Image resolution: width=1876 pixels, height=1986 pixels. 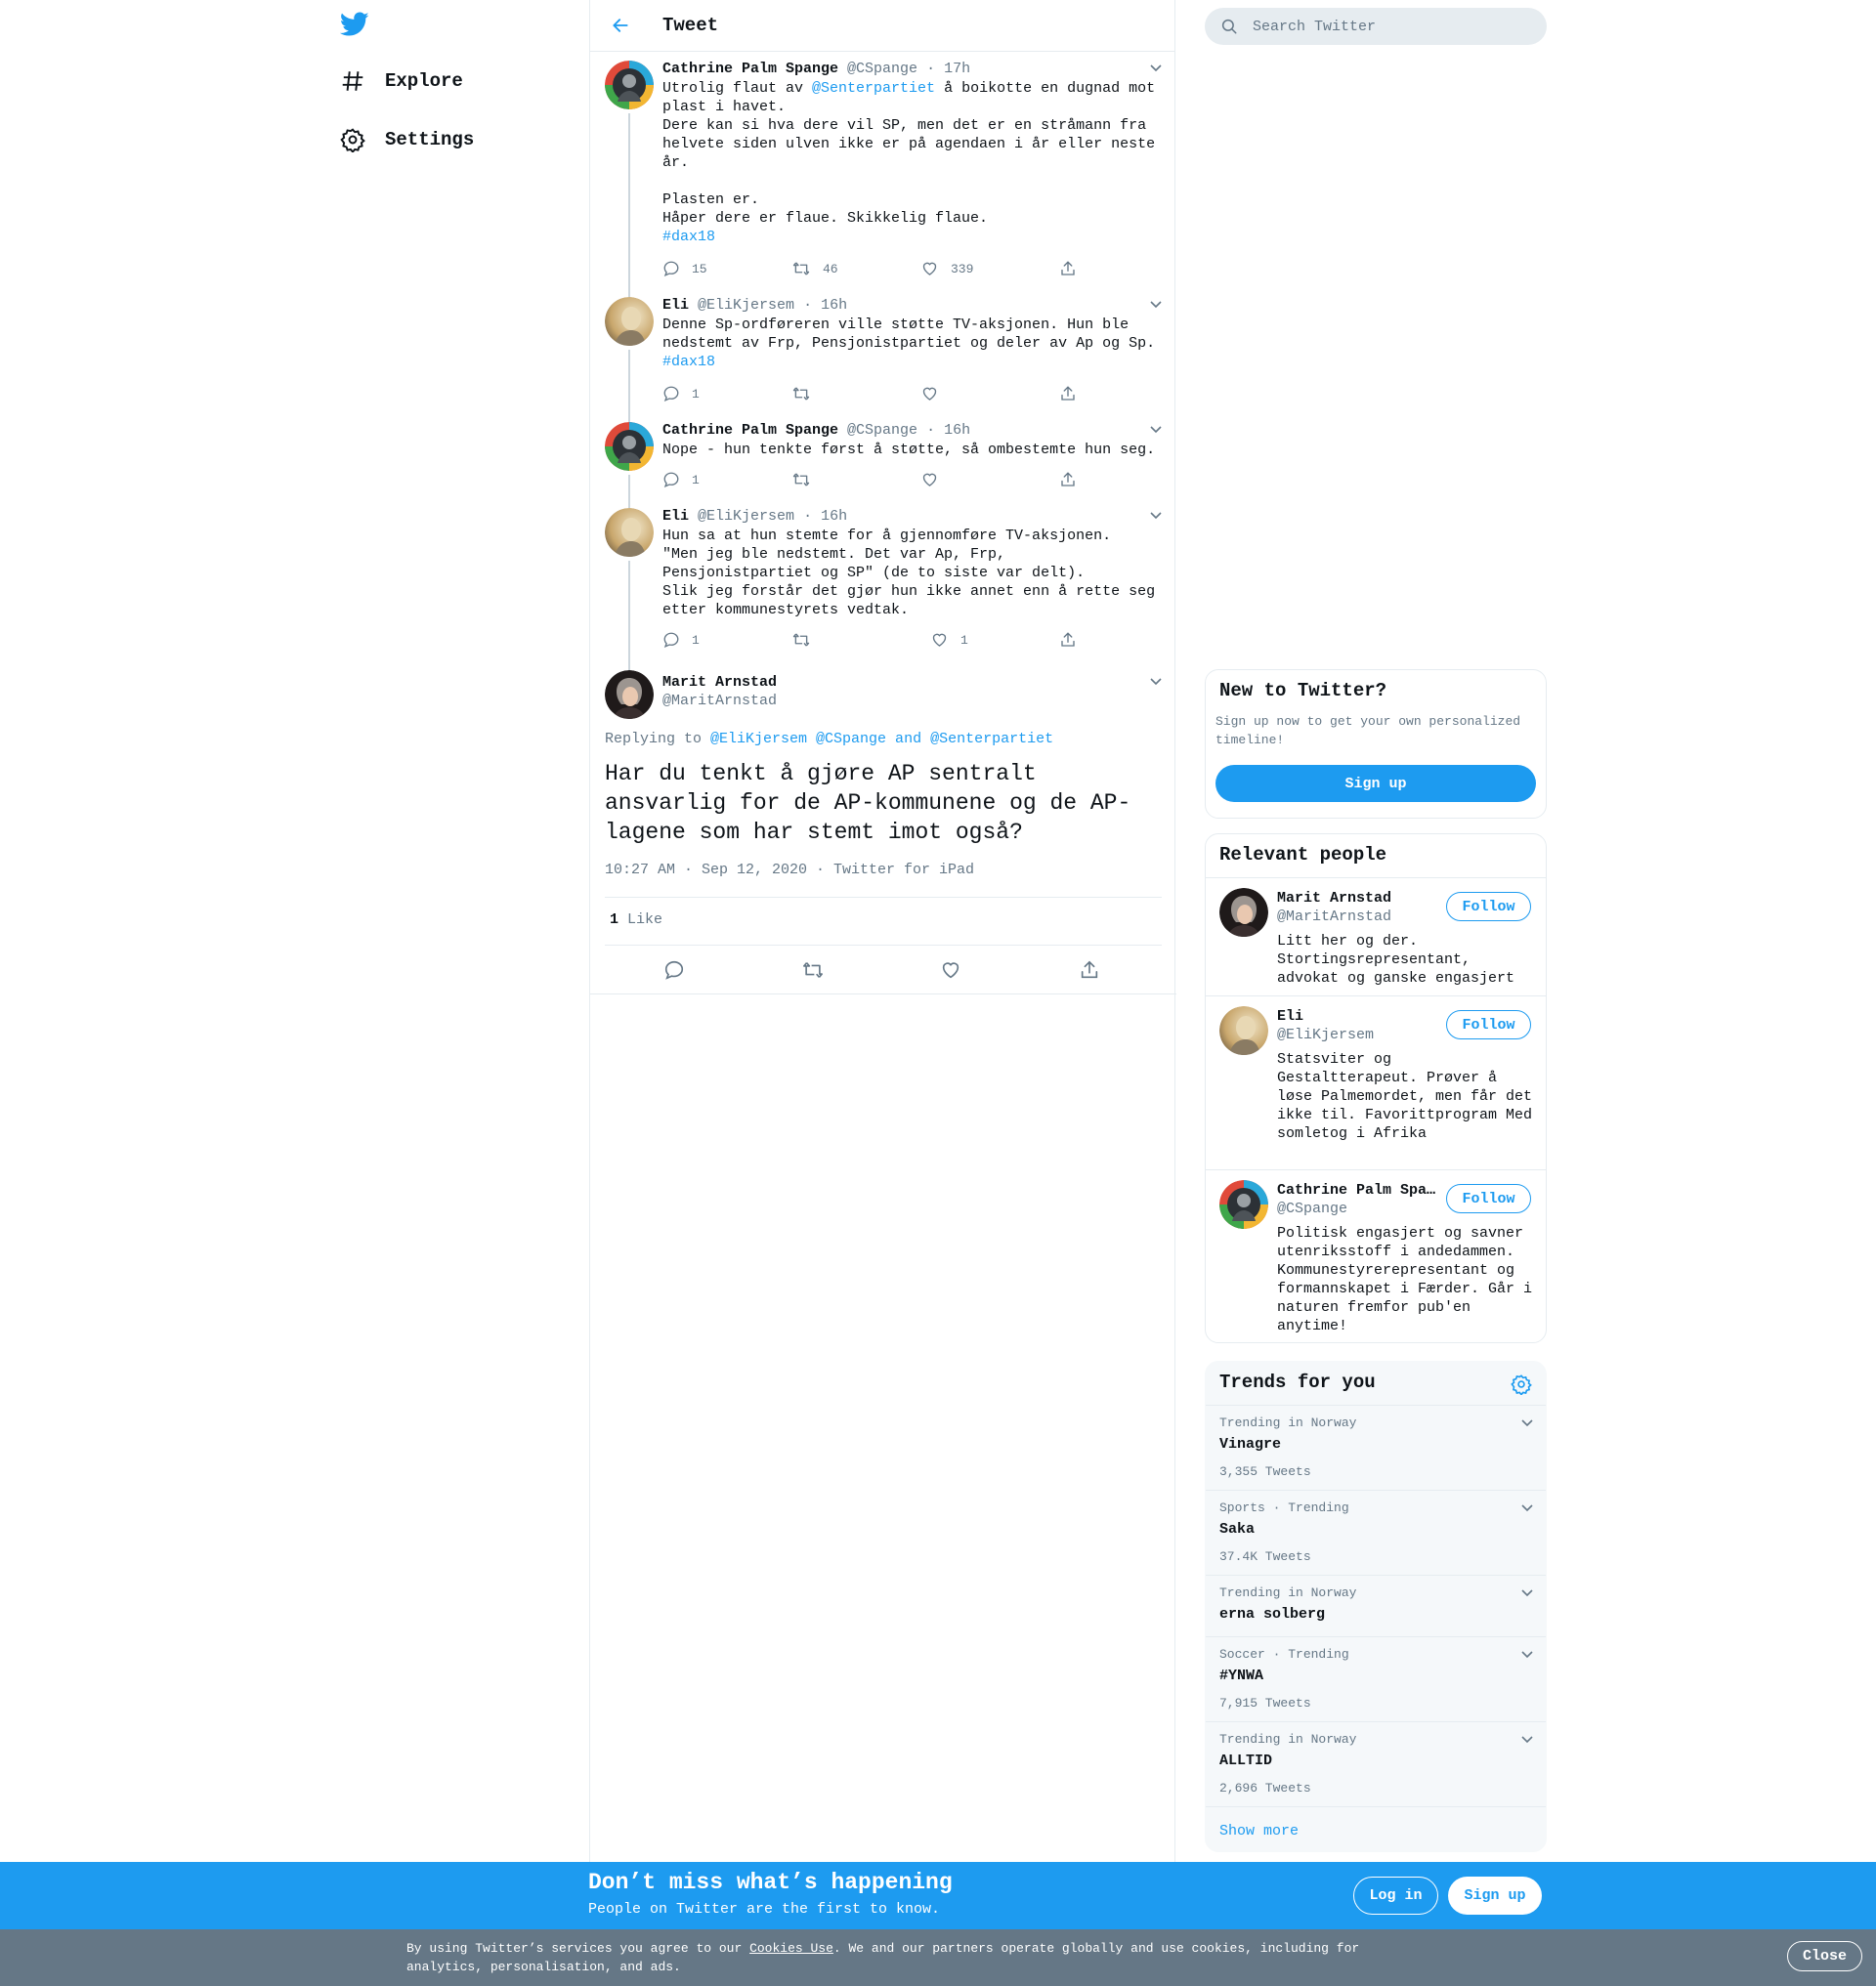 What do you see at coordinates (883, 921) in the screenshot?
I see `likes-row: 1 Like` at bounding box center [883, 921].